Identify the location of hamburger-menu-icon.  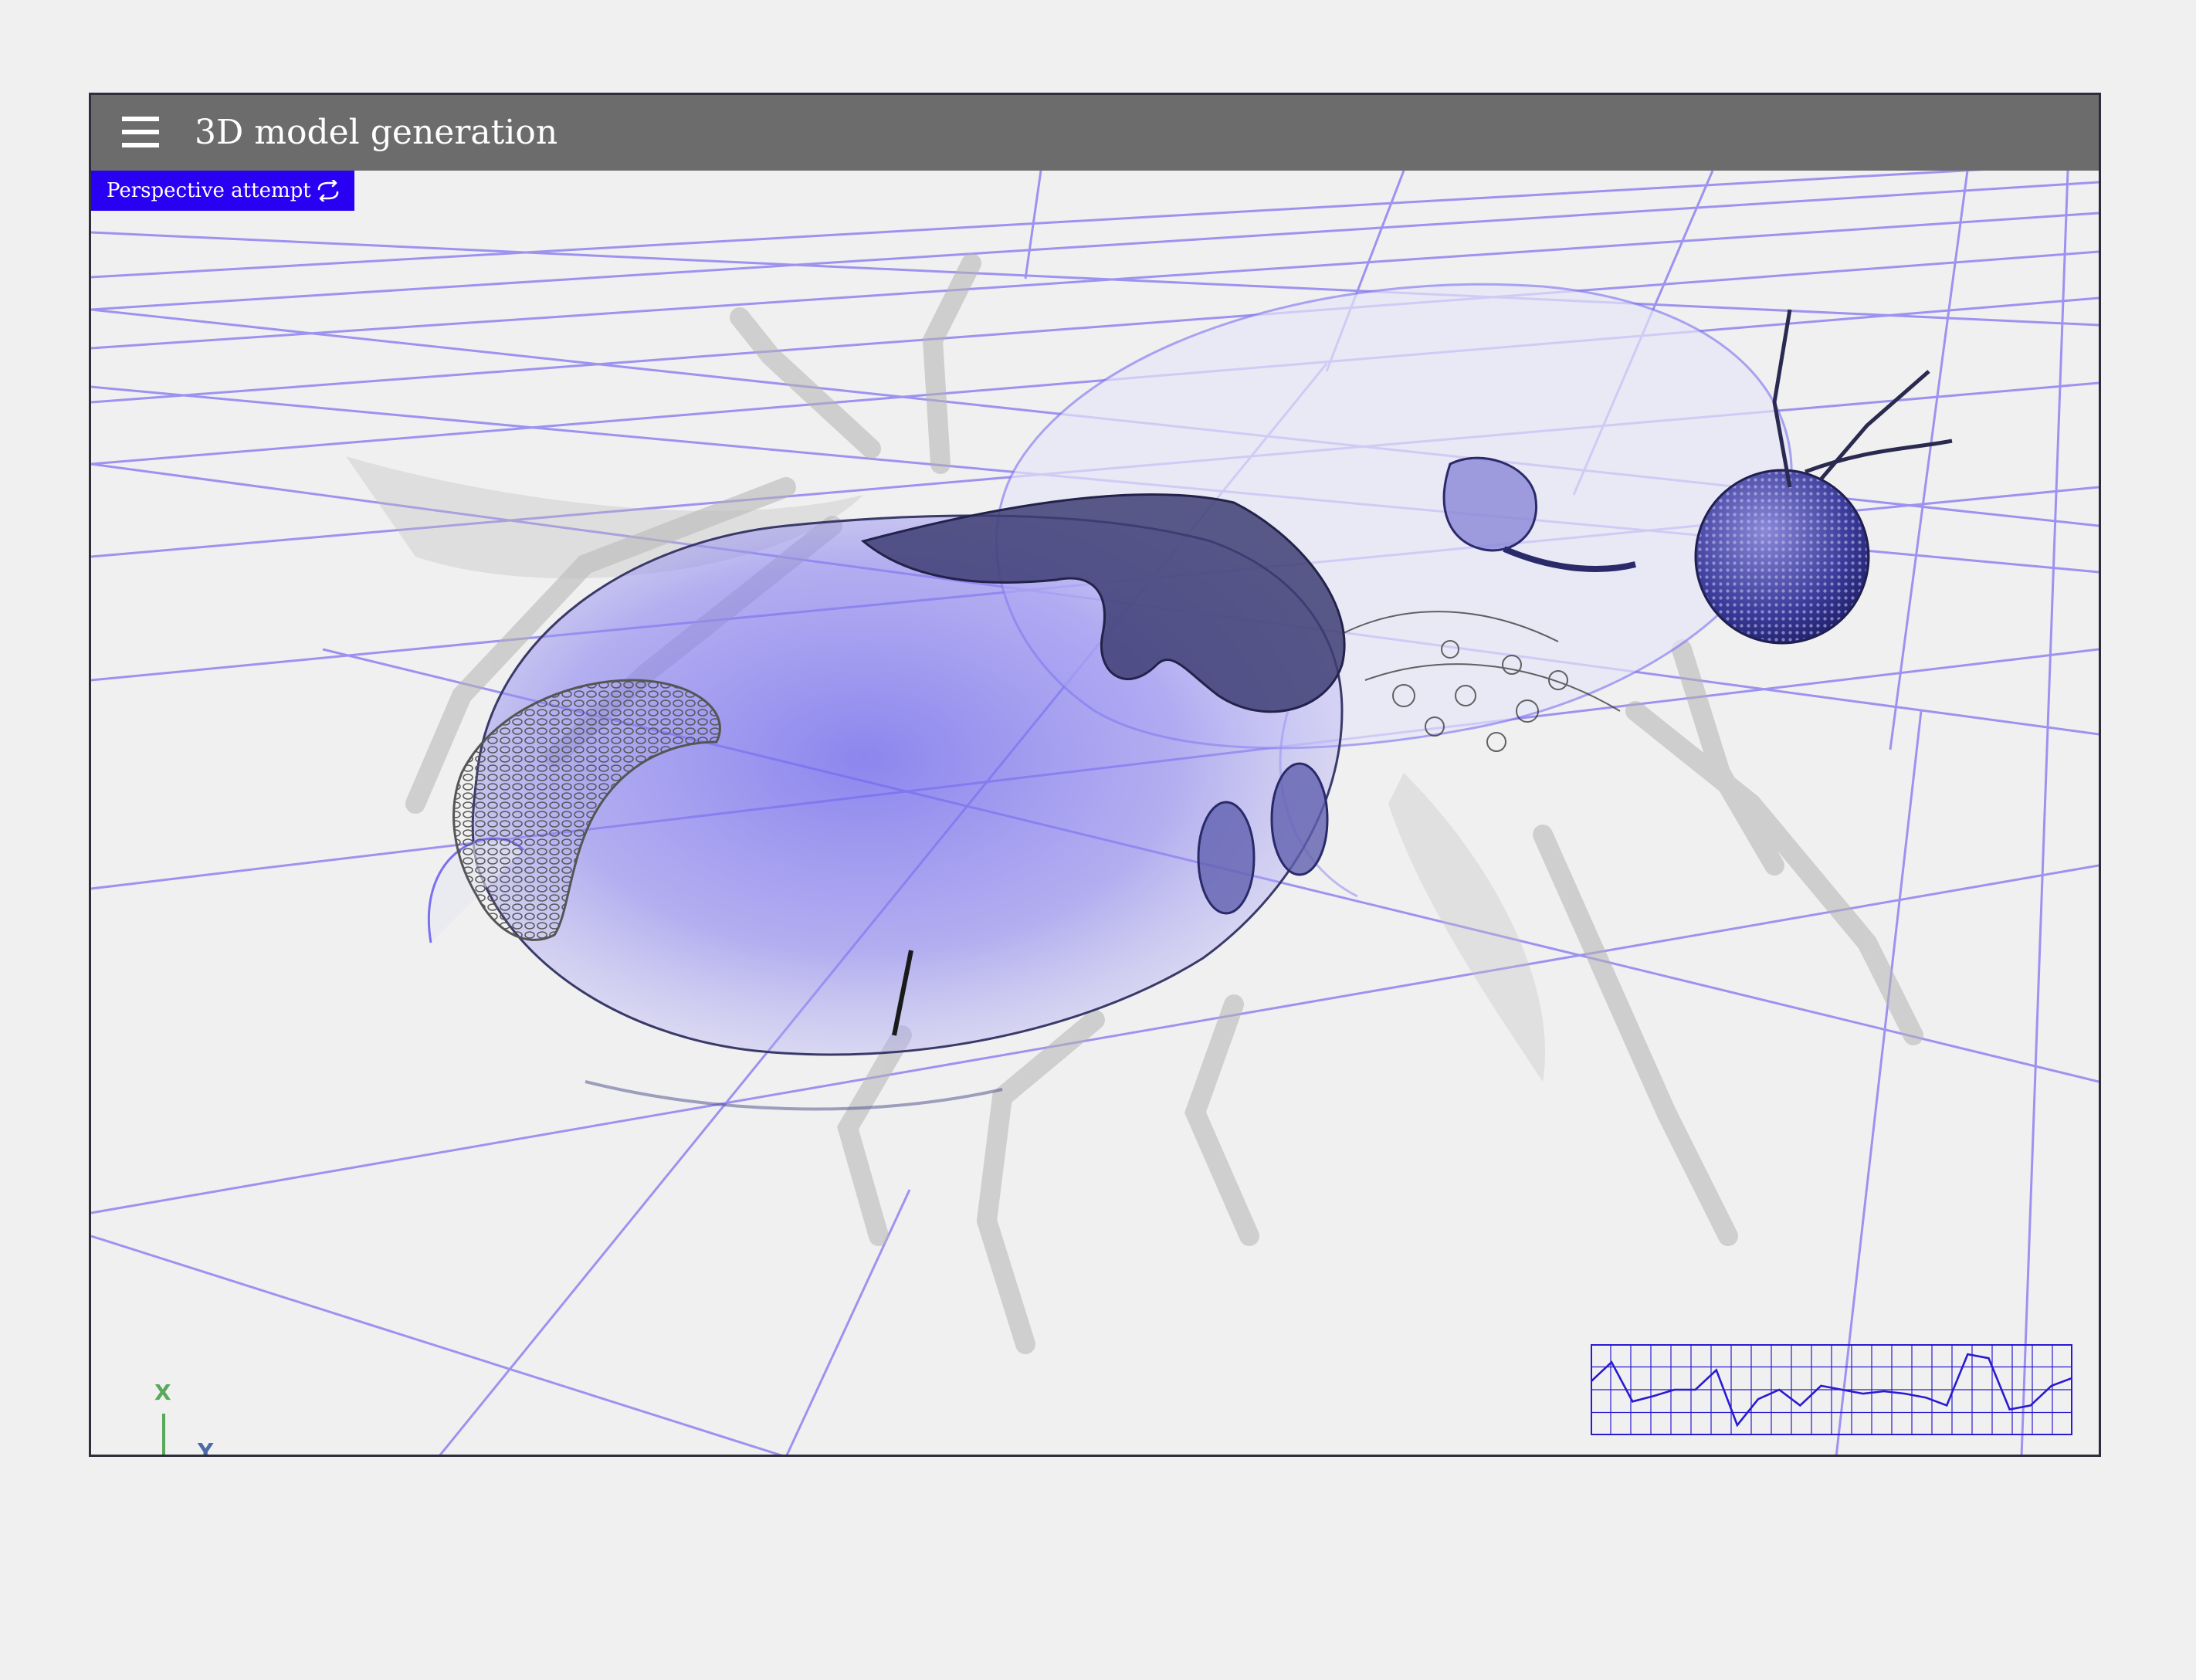
(141, 133).